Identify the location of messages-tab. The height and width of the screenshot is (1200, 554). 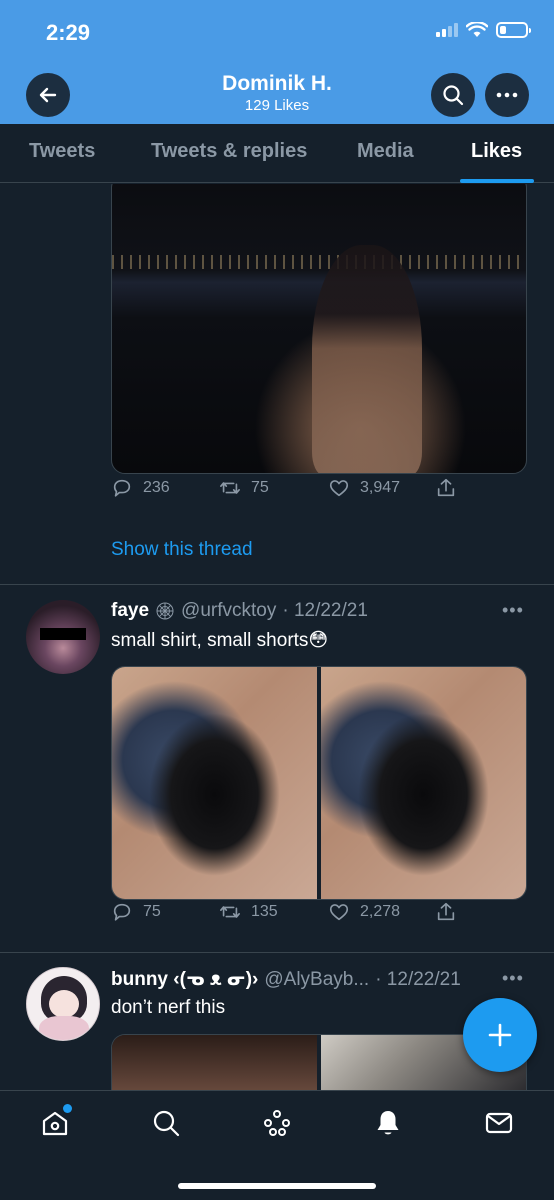
(499, 1123).